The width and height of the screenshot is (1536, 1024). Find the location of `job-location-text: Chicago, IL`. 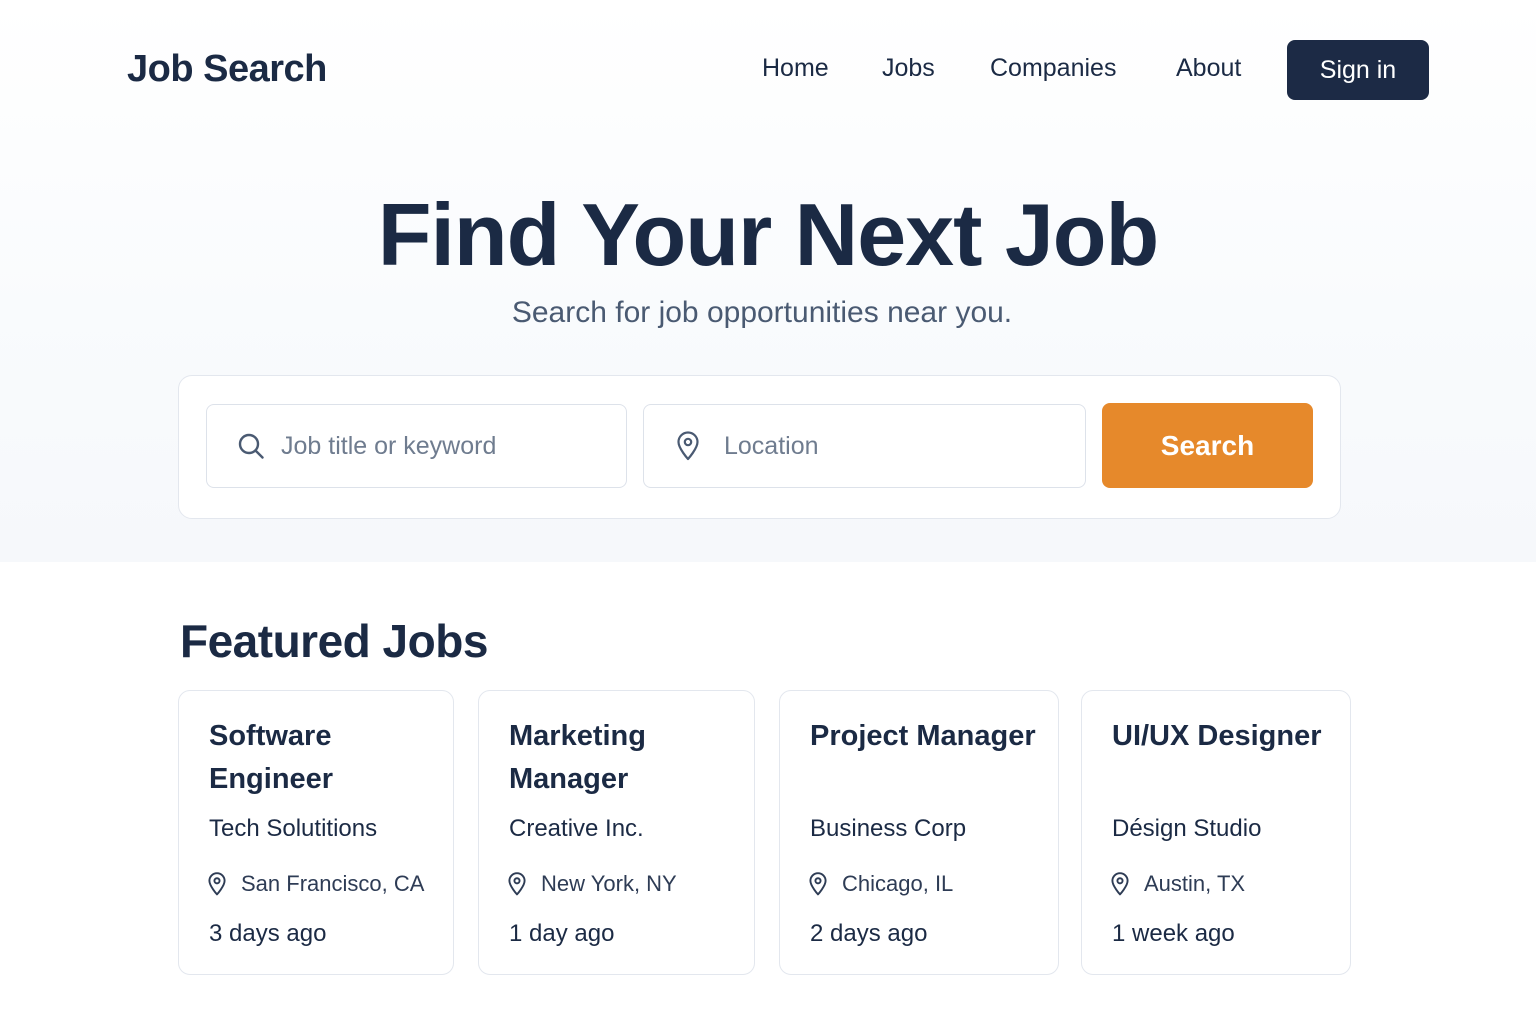

job-location-text: Chicago, IL is located at coordinates (898, 883).